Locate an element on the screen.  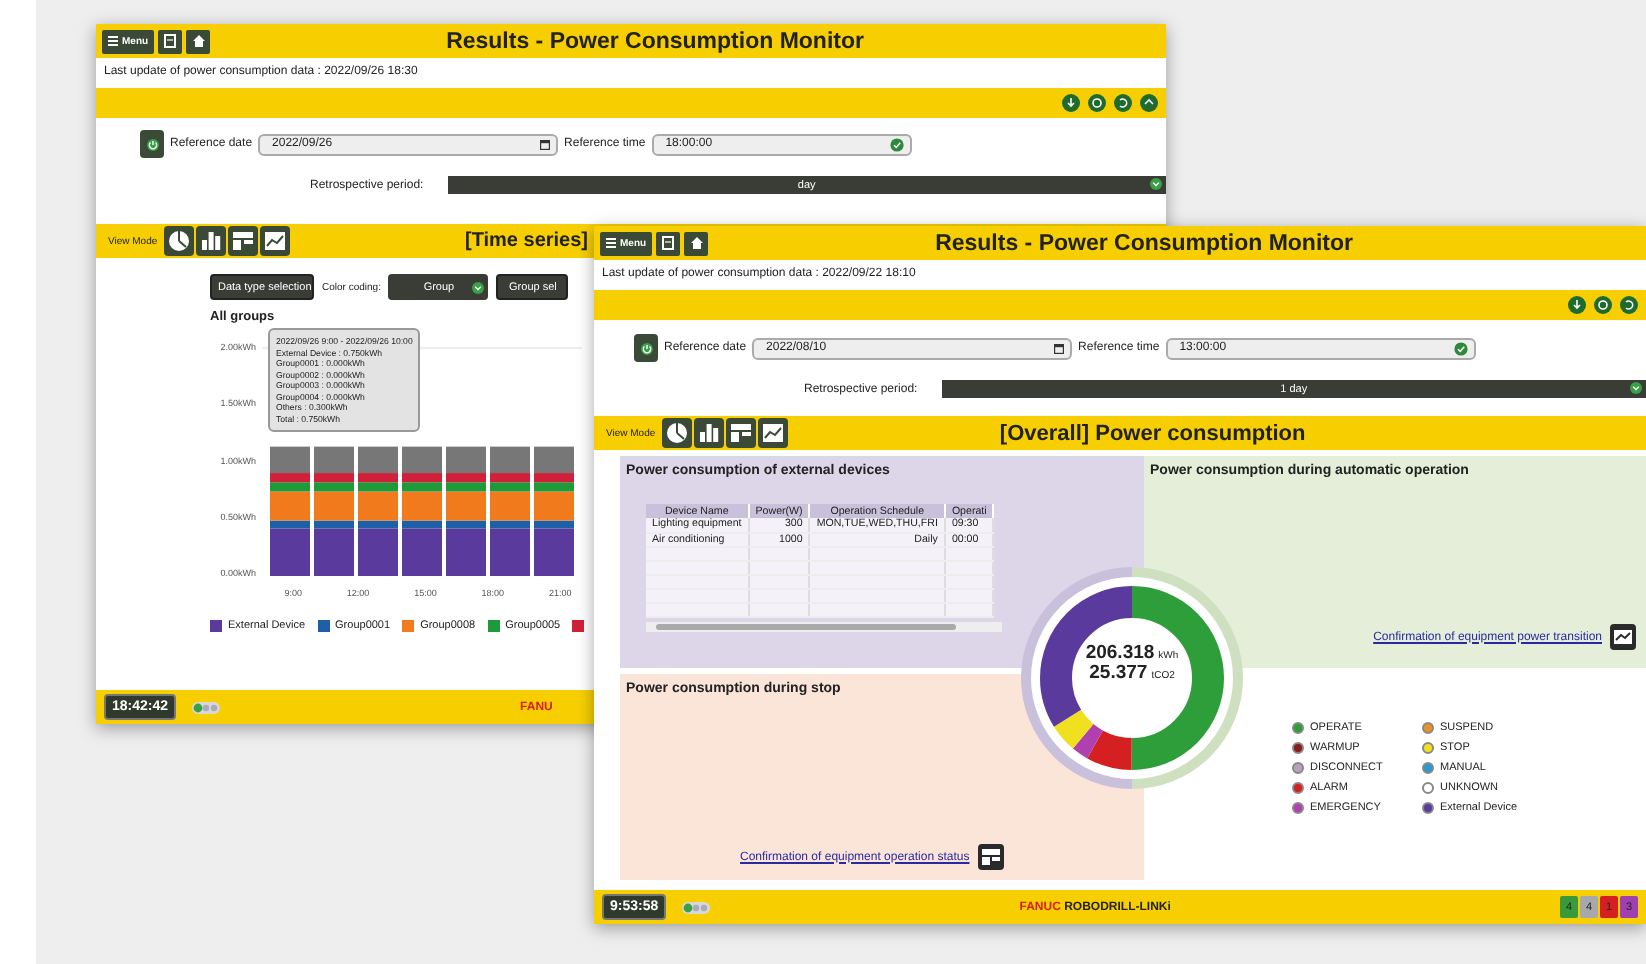
horizontal-scrollbar is located at coordinates (824, 626).